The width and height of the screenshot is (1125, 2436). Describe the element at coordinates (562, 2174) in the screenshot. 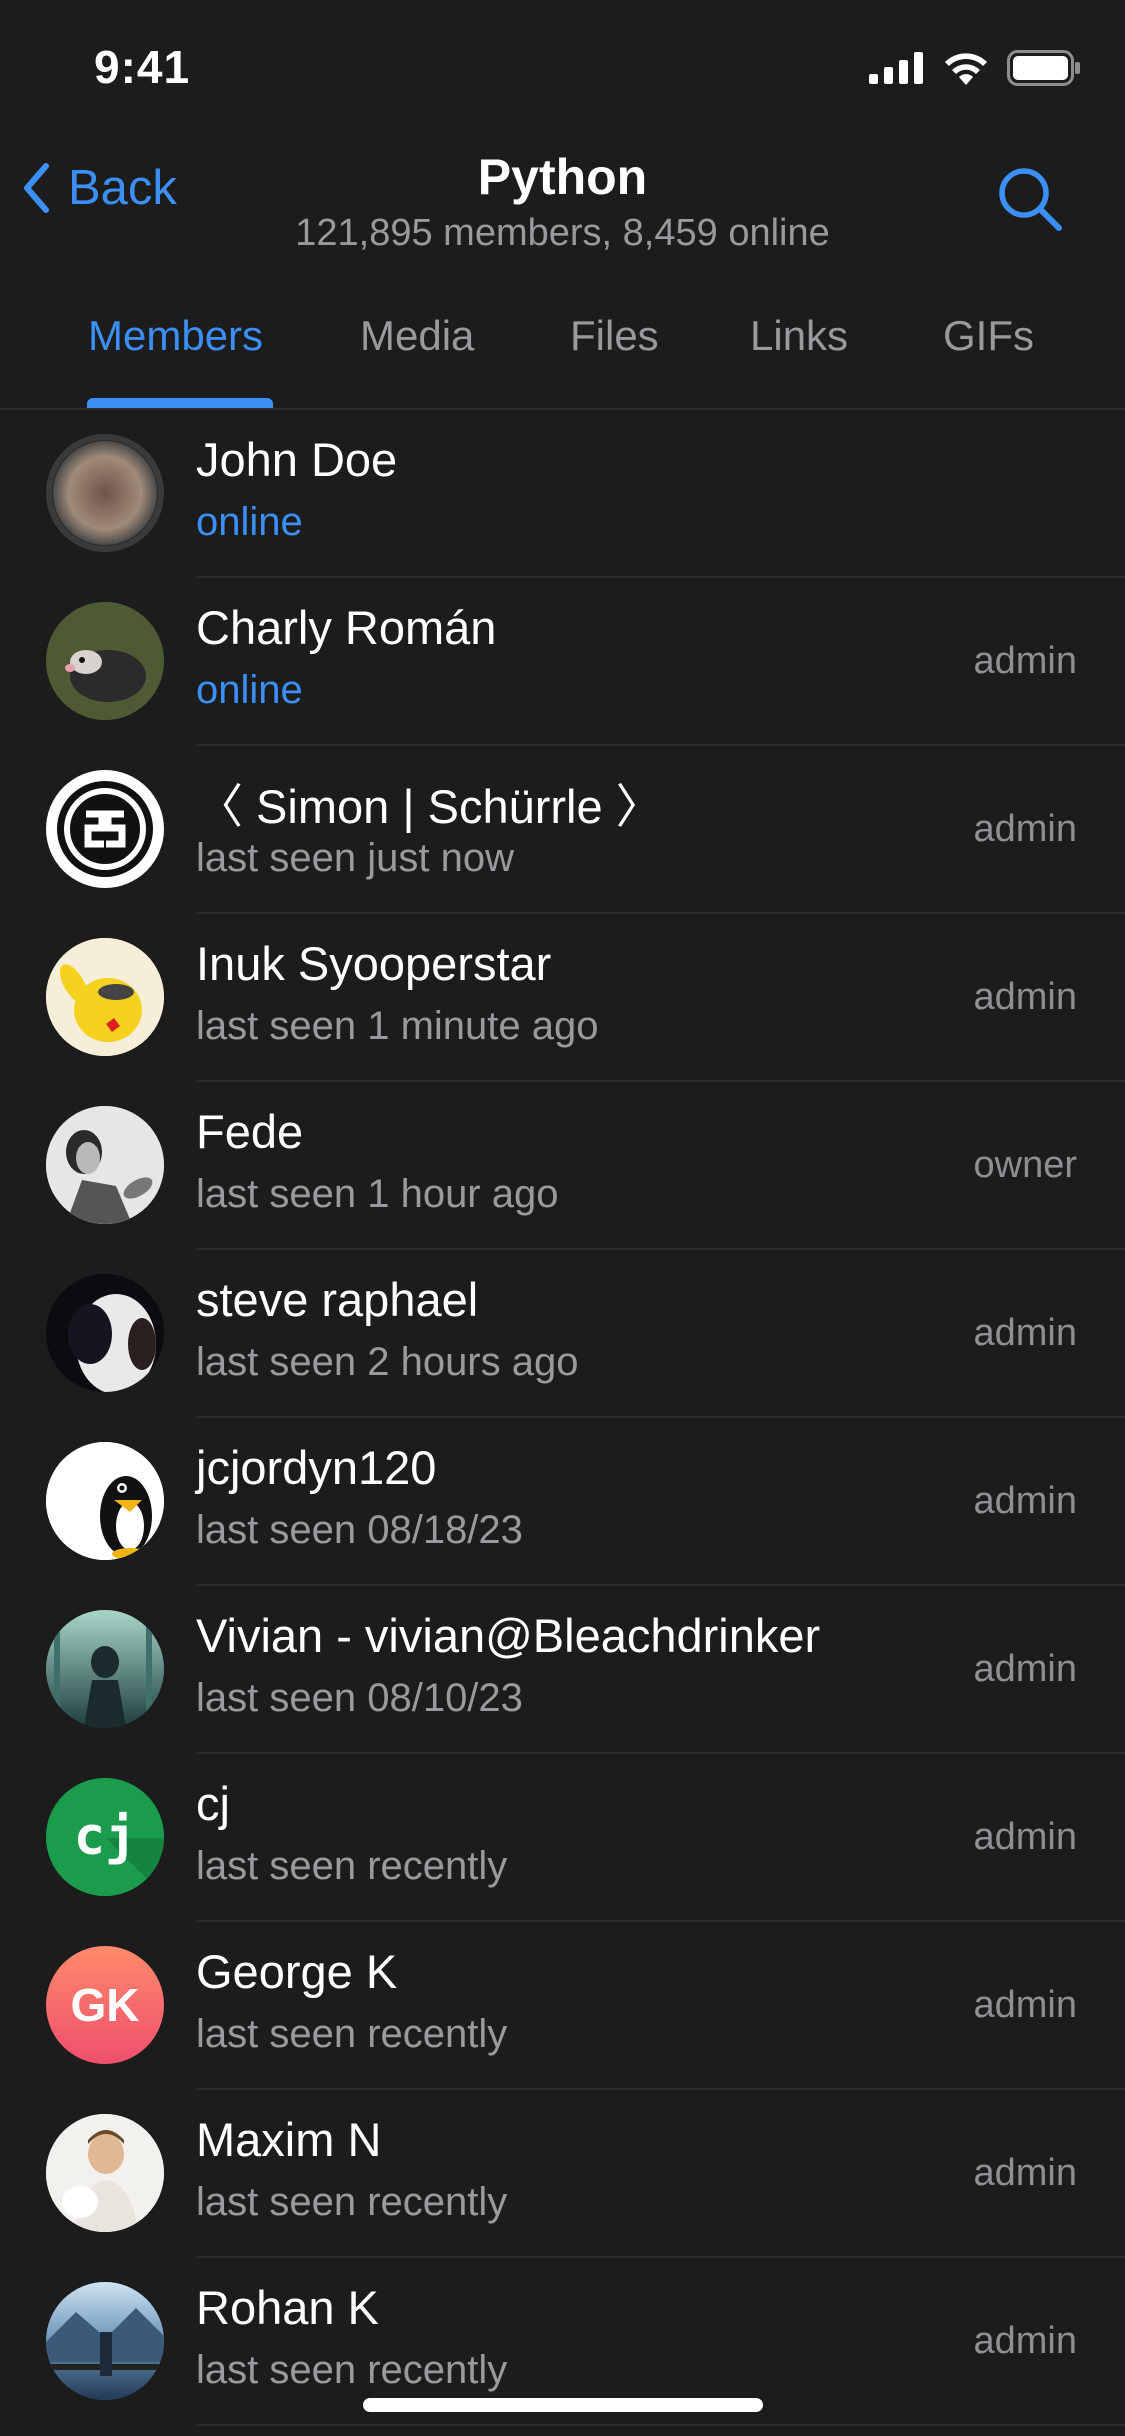

I see `member-row: Maxim N last seen recently admin` at that location.